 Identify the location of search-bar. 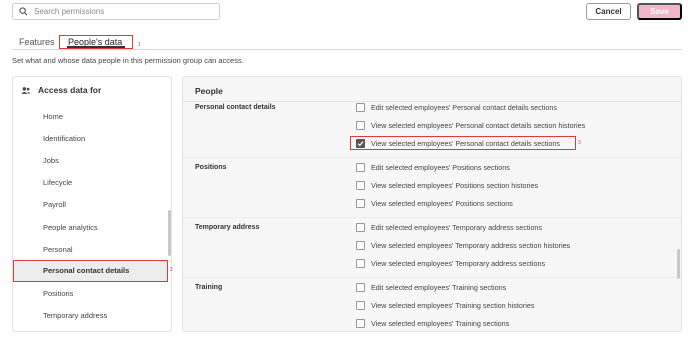
(116, 11).